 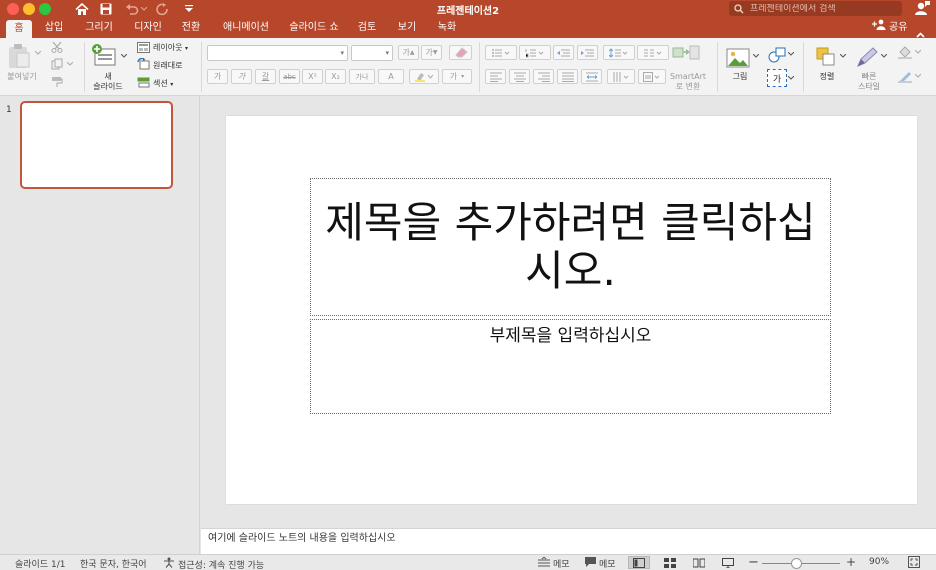 What do you see at coordinates (408, 52) in the screenshot?
I see `grow-font-button: 가 ▲` at bounding box center [408, 52].